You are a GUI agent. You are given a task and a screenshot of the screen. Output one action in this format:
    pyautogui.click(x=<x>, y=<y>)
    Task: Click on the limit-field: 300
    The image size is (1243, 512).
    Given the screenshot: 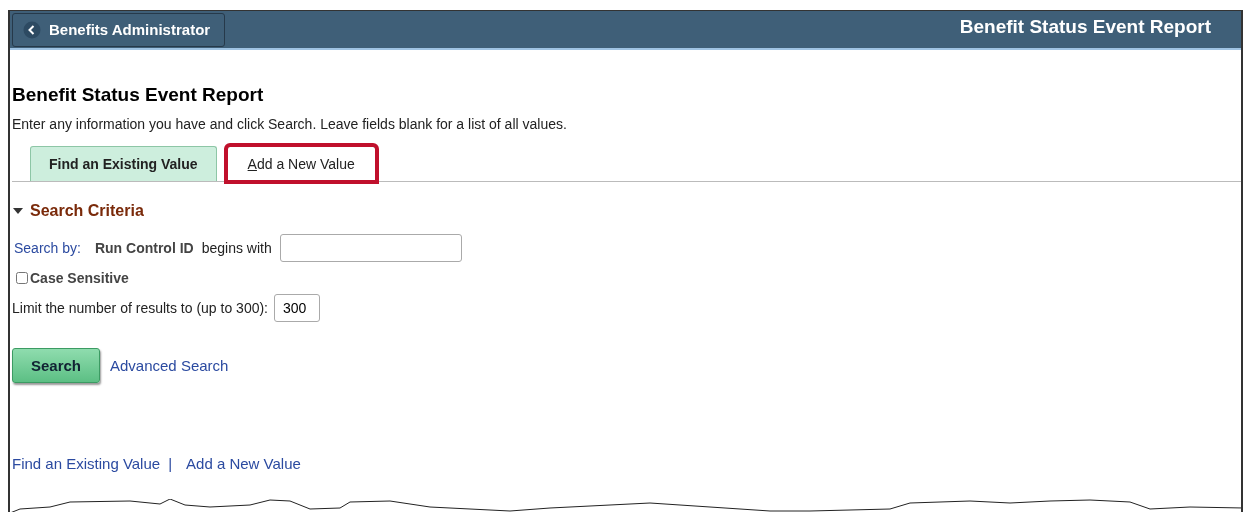 What is the action you would take?
    pyautogui.click(x=297, y=308)
    